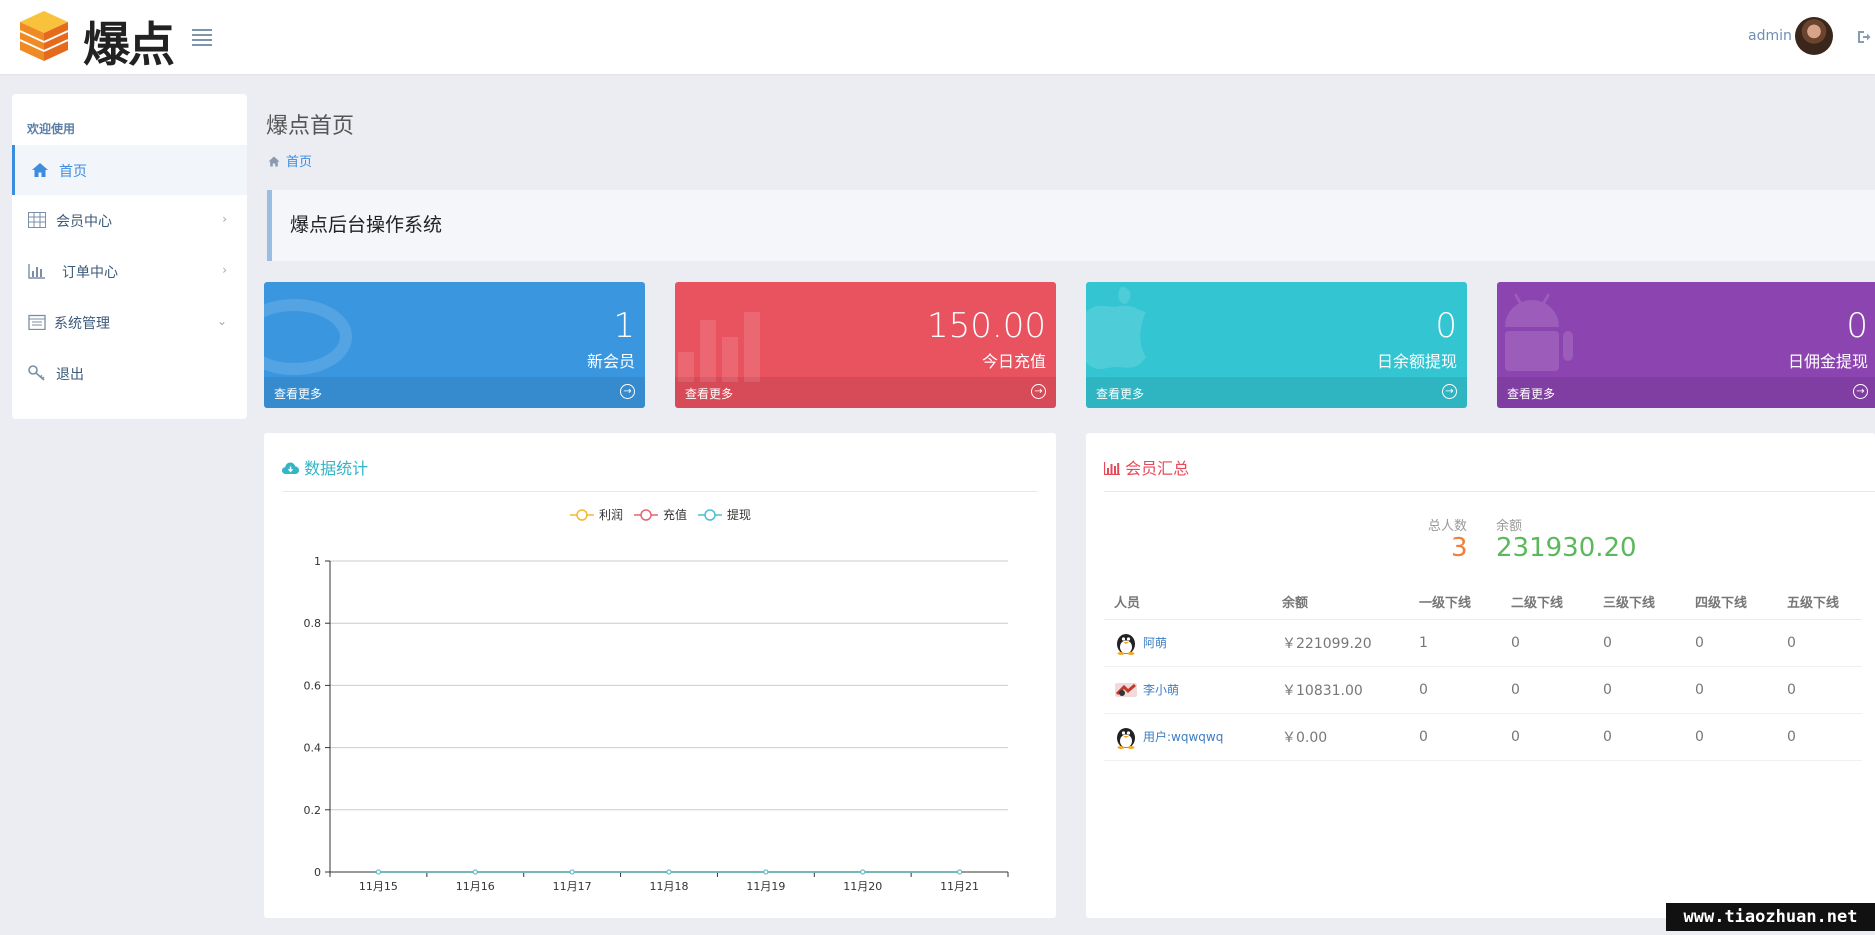 The image size is (1875, 935). I want to click on daily-commission-withdraw-tile: 0 日佣金提现 查看更多 →, so click(1686, 345).